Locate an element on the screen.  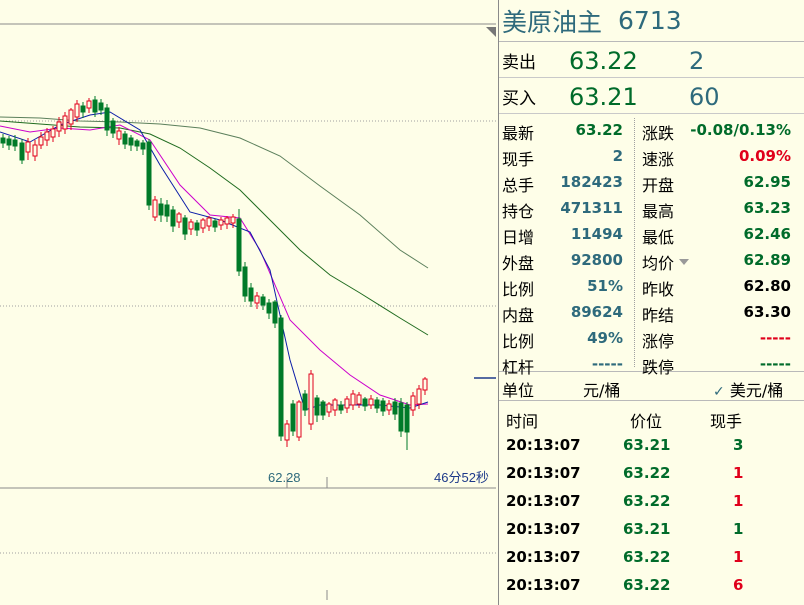
stat-value: 11494 is located at coordinates (596, 234).